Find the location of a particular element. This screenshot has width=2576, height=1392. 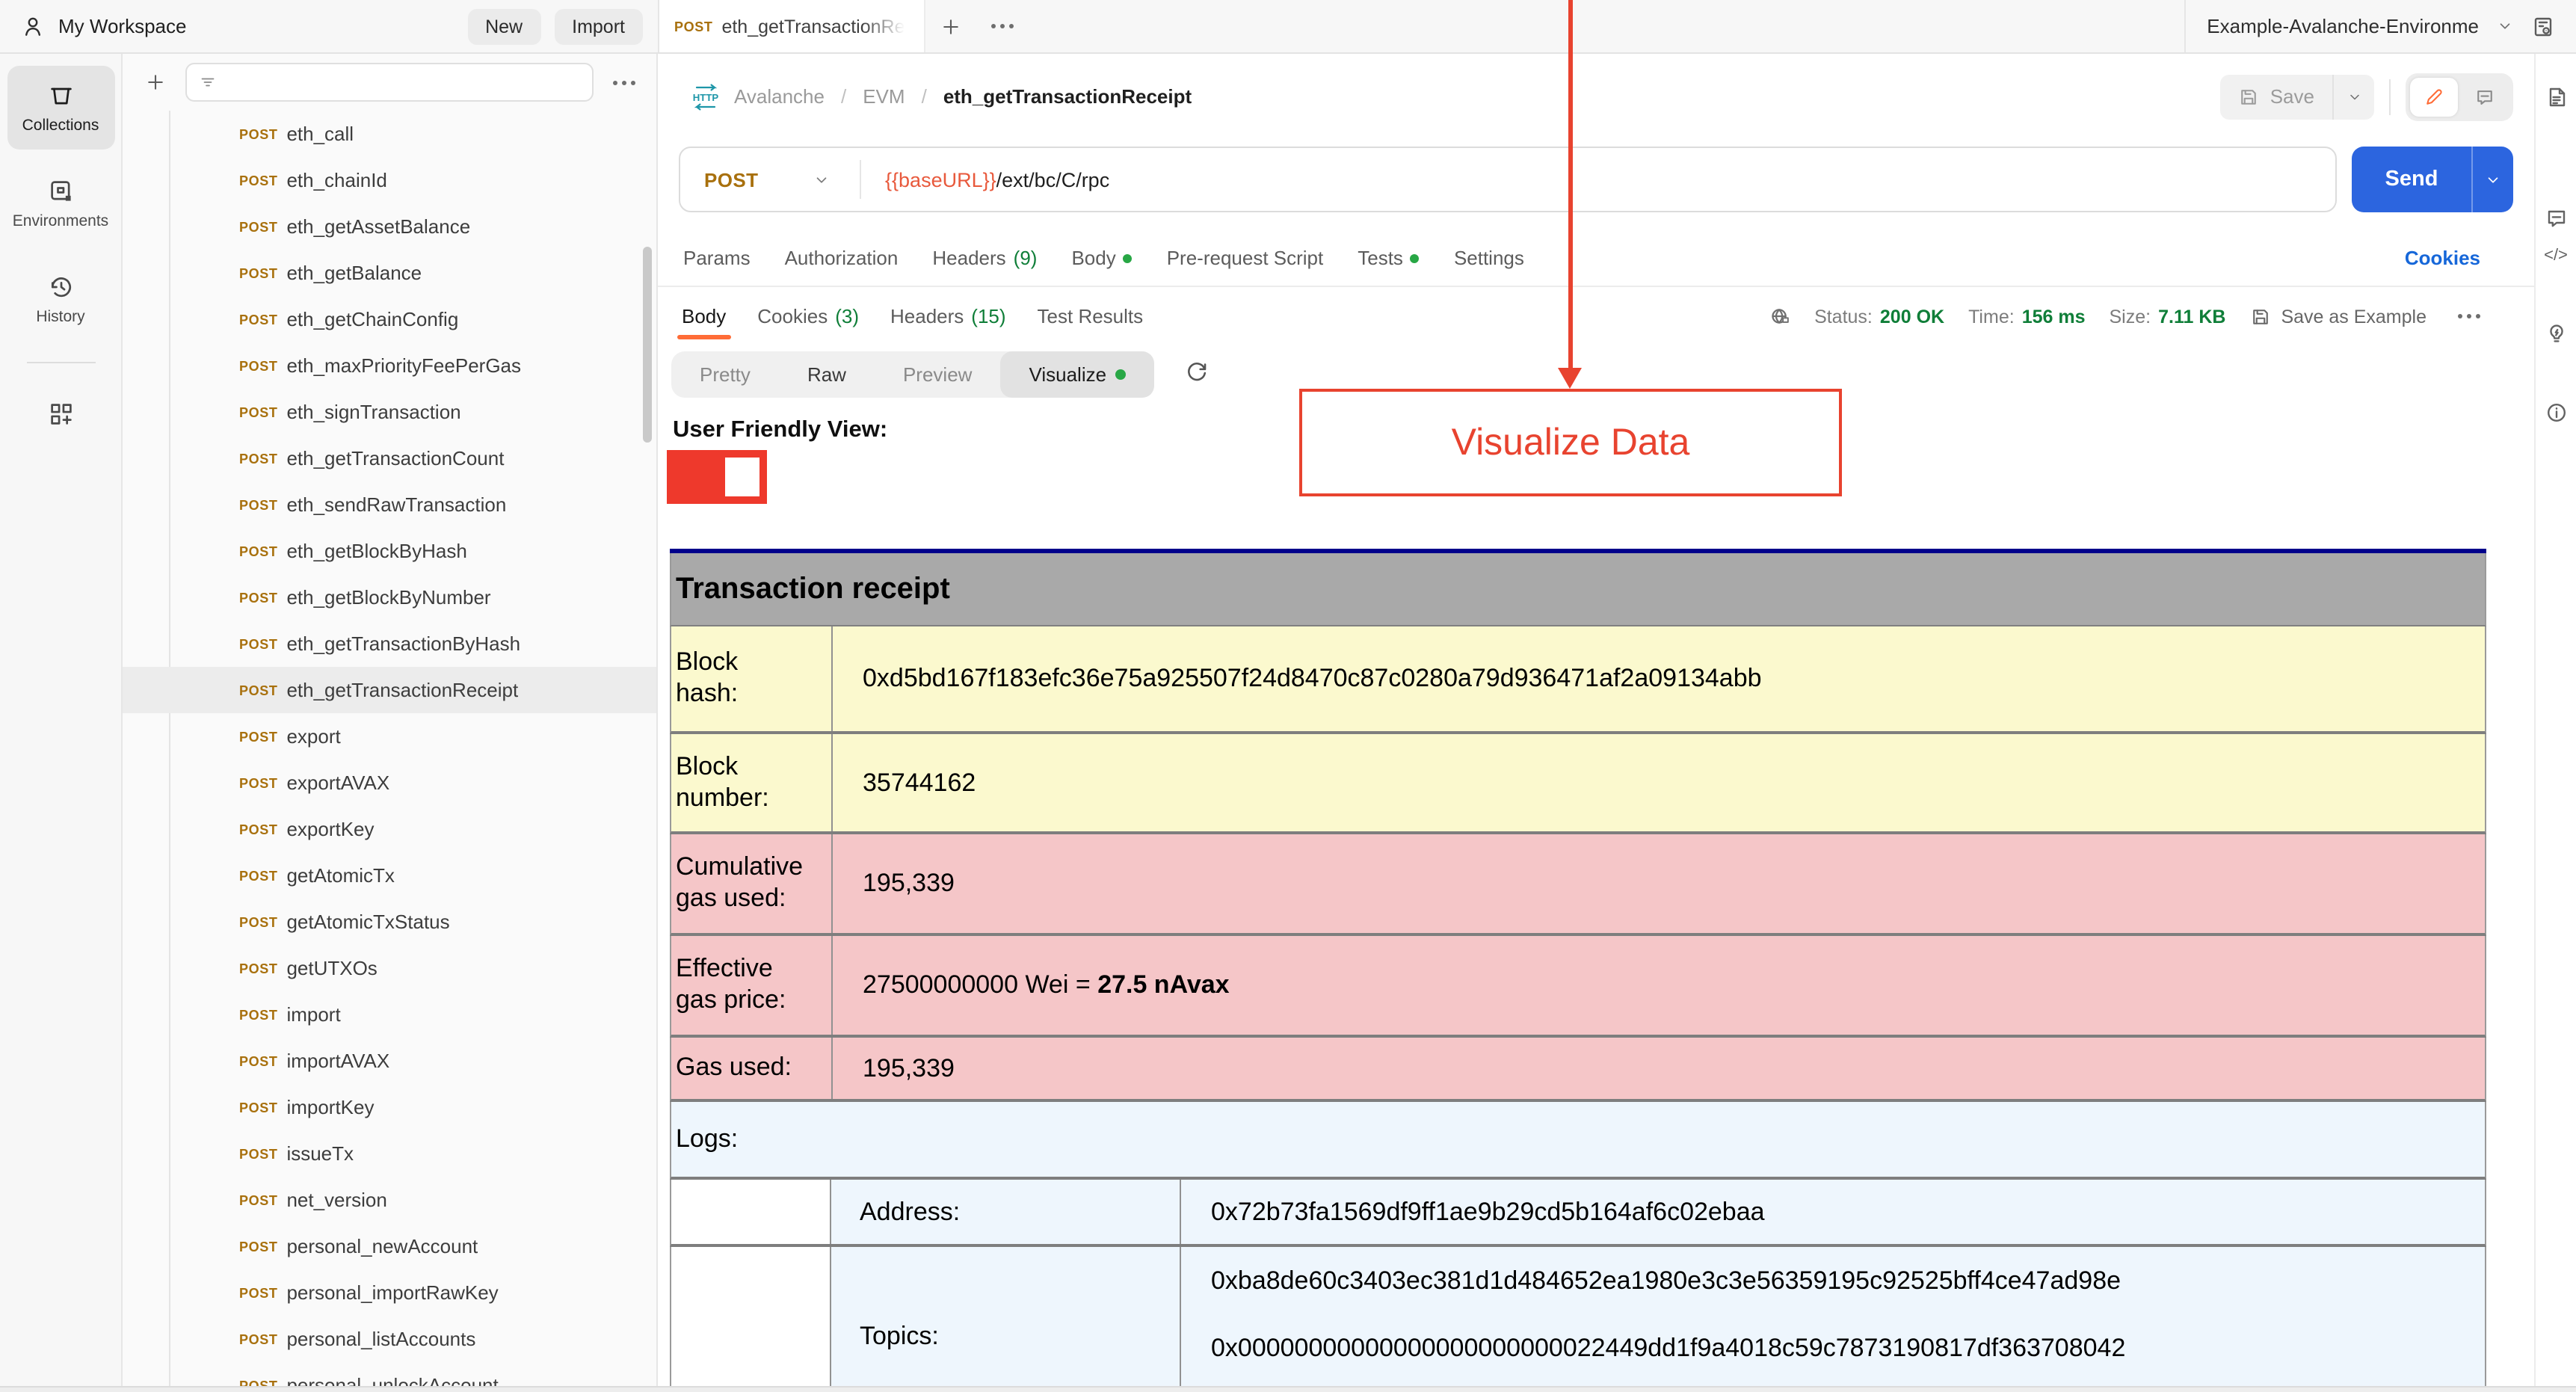

row-label: Address: is located at coordinates (1006, 1212).